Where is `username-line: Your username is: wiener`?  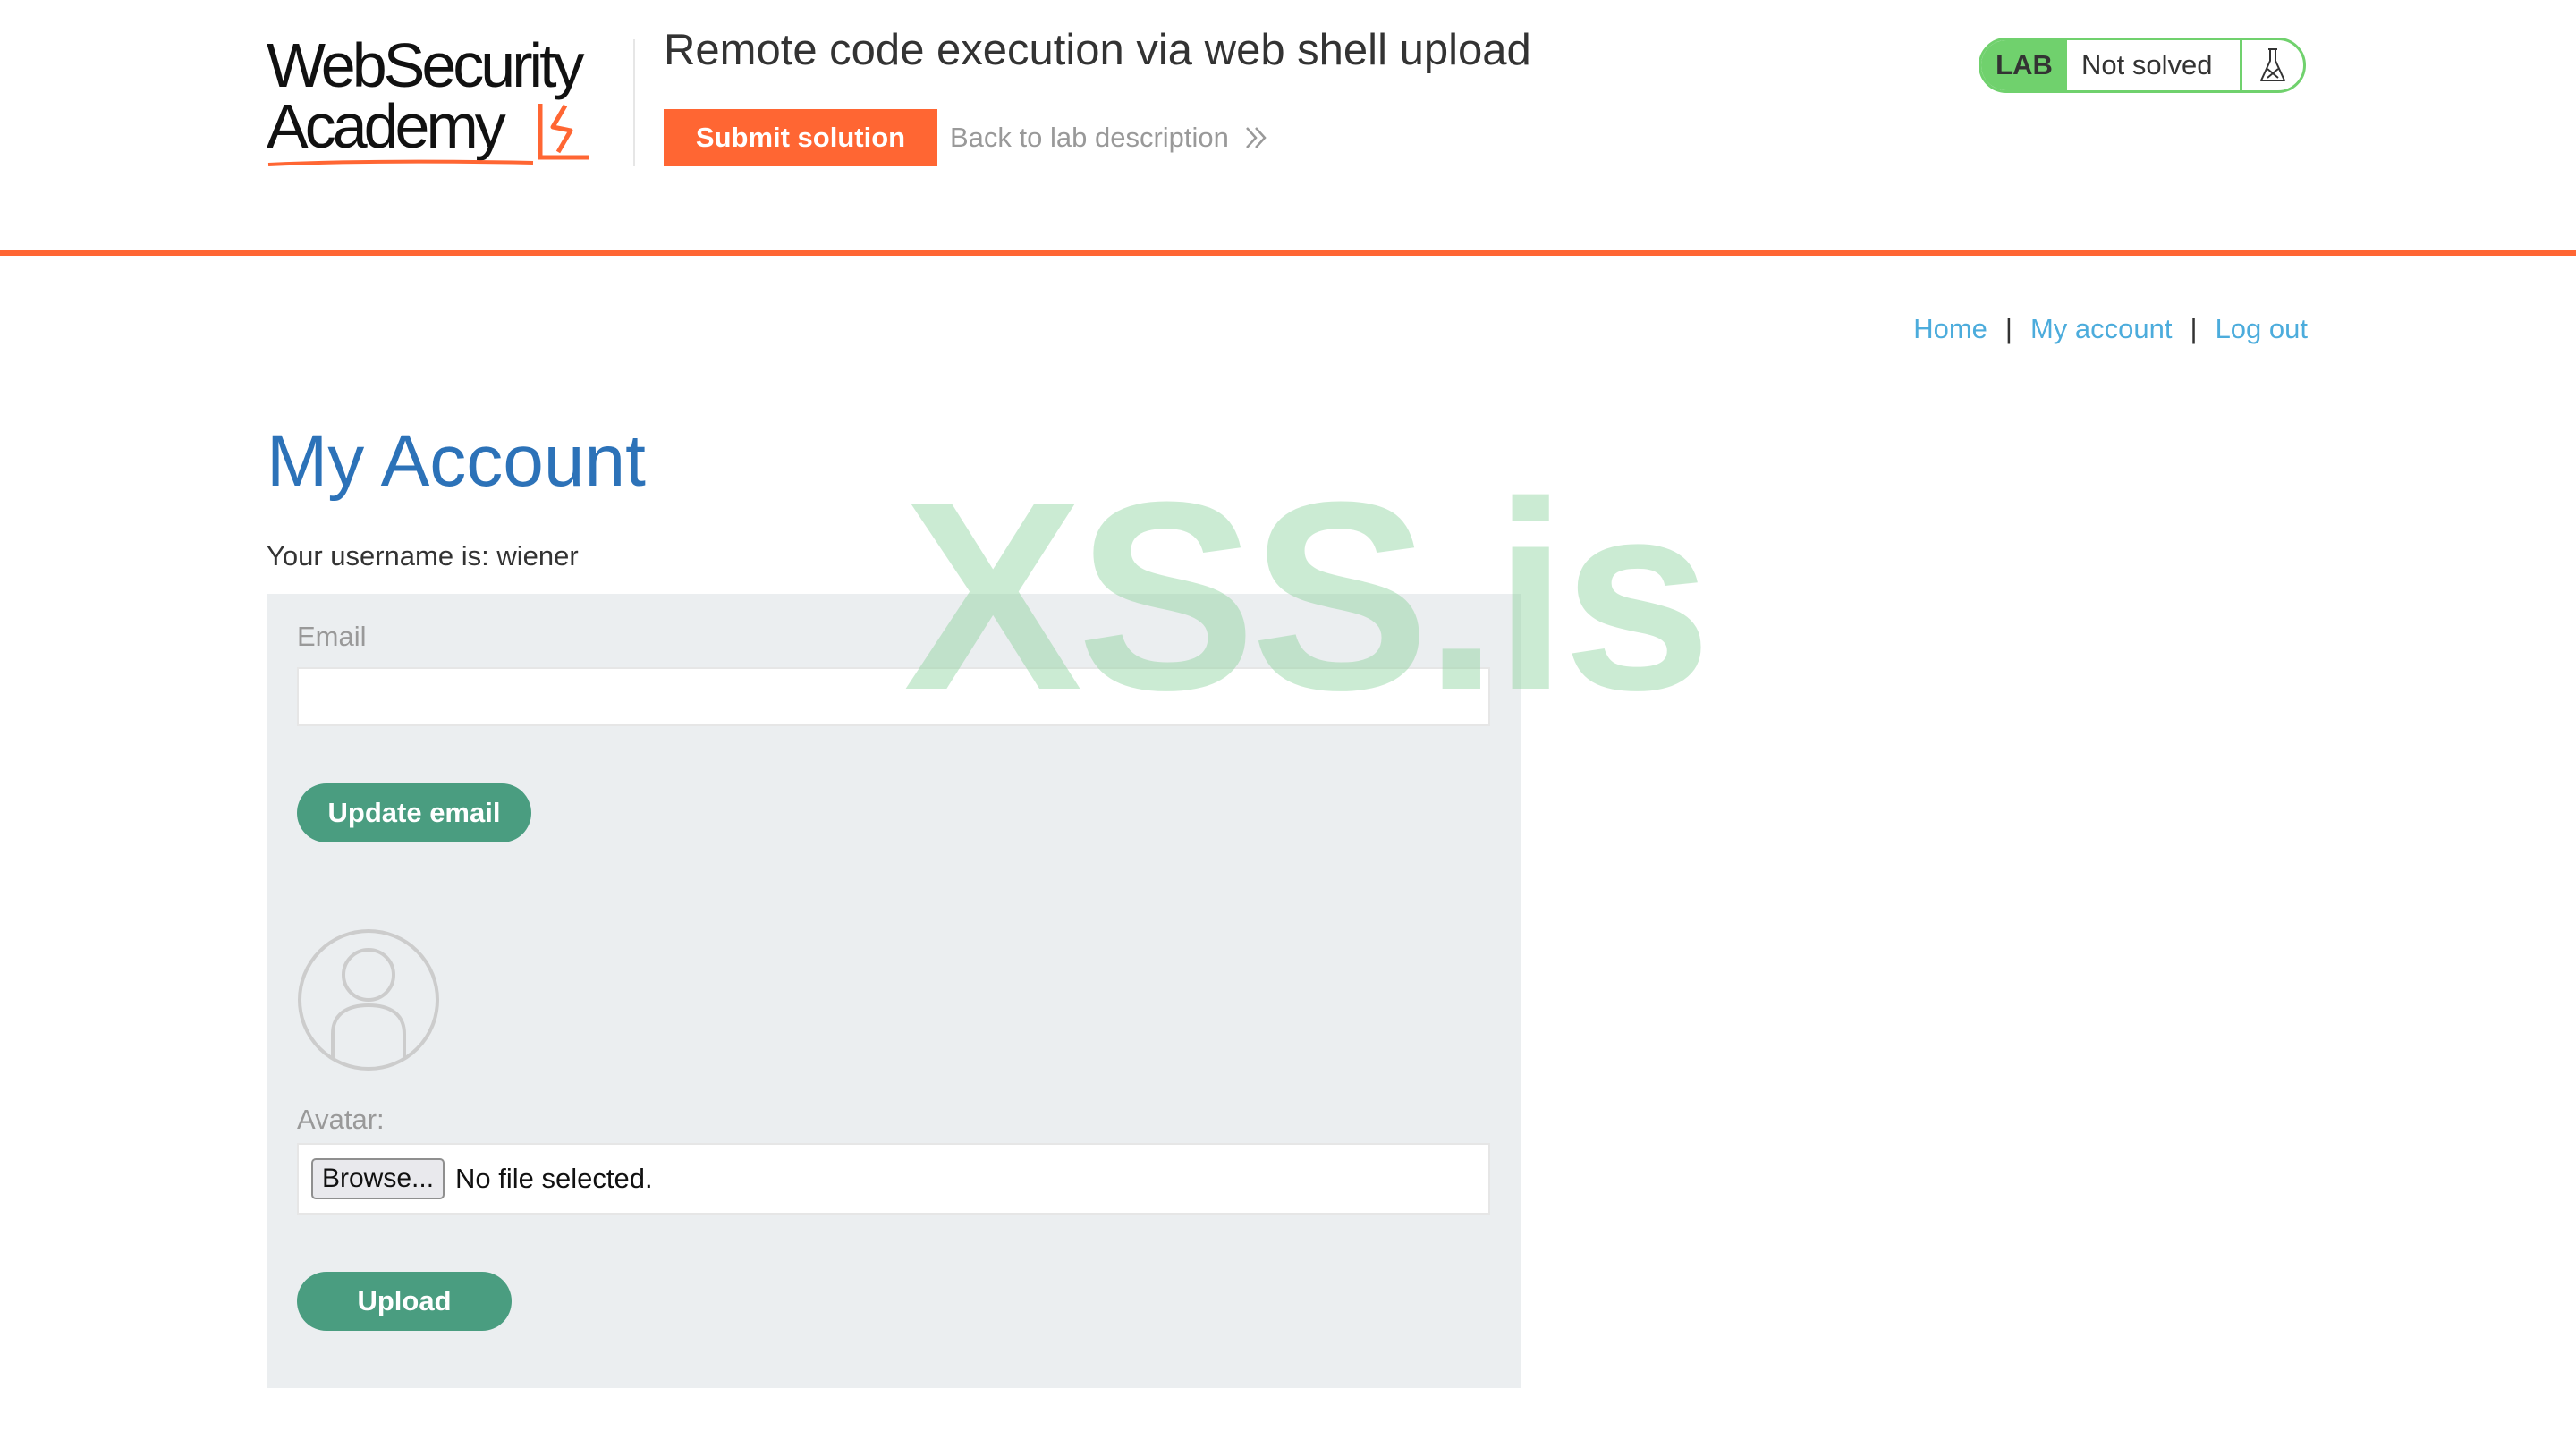 username-line: Your username is: wiener is located at coordinates (423, 555).